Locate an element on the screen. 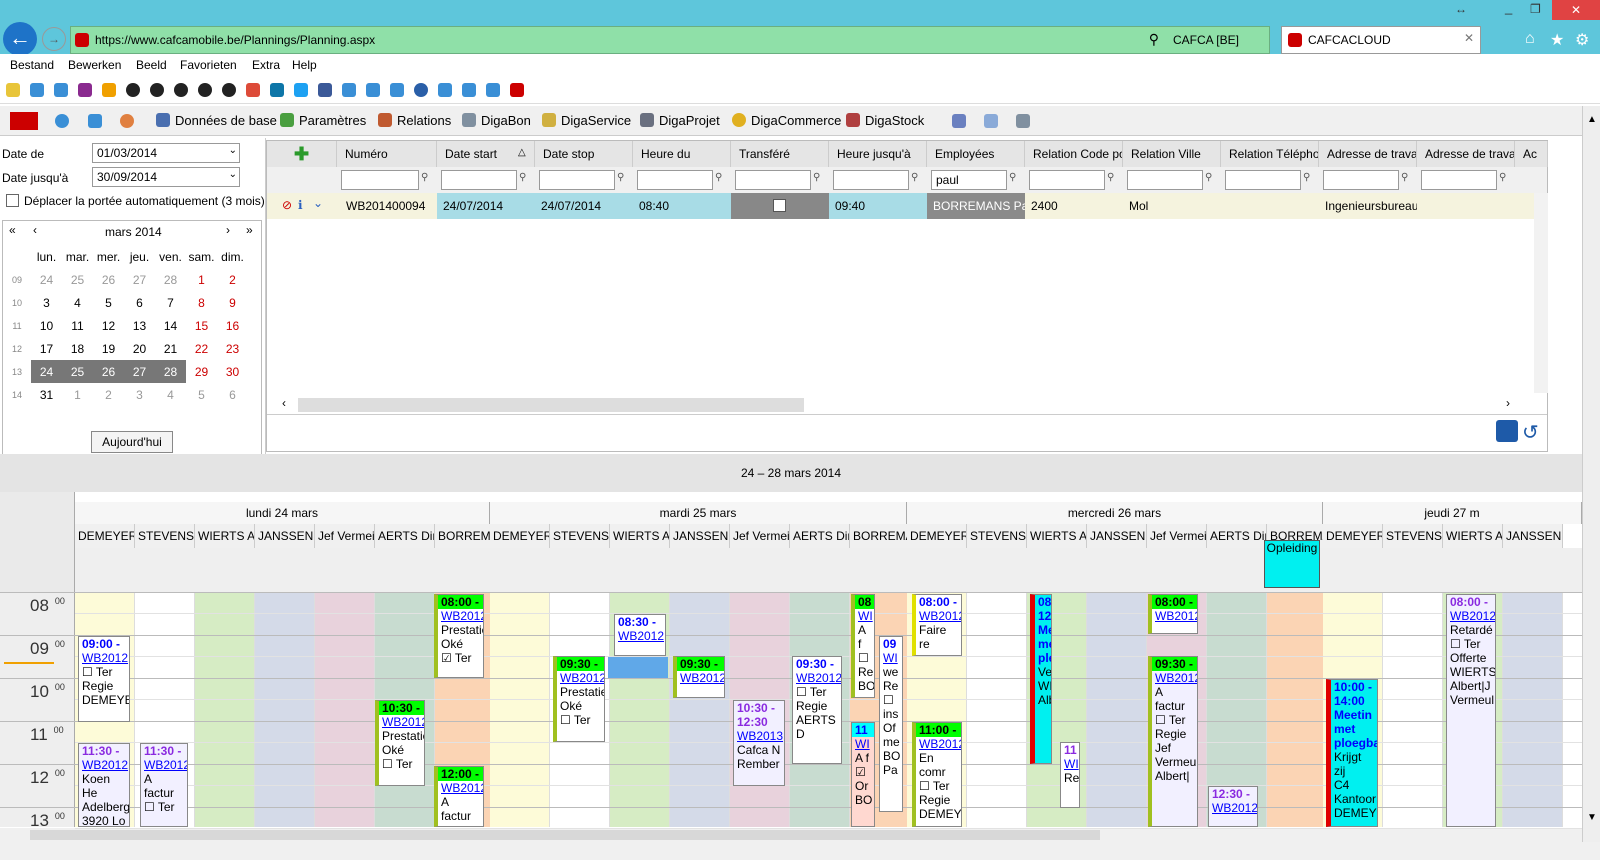 The height and width of the screenshot is (860, 1600). calendar-day: 8 is located at coordinates (201, 302).